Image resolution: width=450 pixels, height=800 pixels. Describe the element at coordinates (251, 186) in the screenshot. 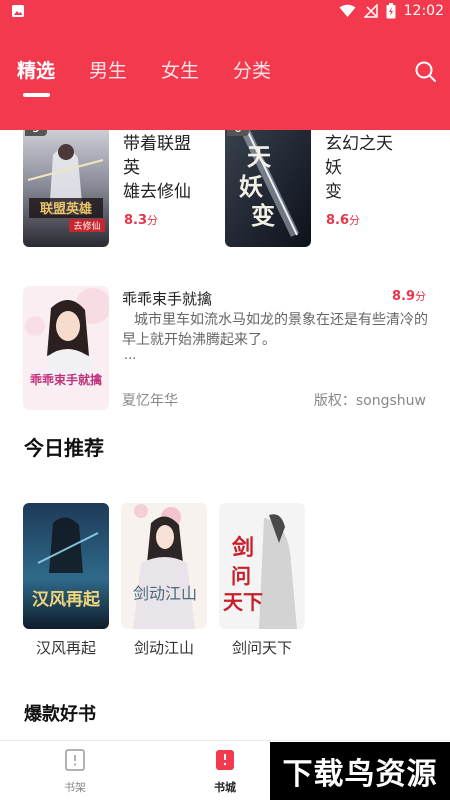

I see `svg-text: 妖` at that location.